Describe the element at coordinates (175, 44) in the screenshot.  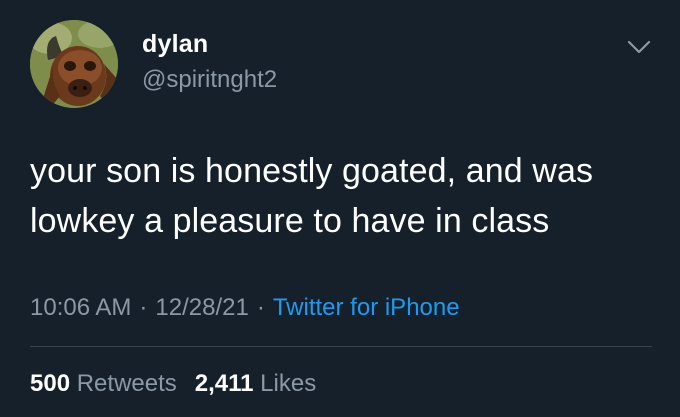
I see `display-name: dylan` at that location.